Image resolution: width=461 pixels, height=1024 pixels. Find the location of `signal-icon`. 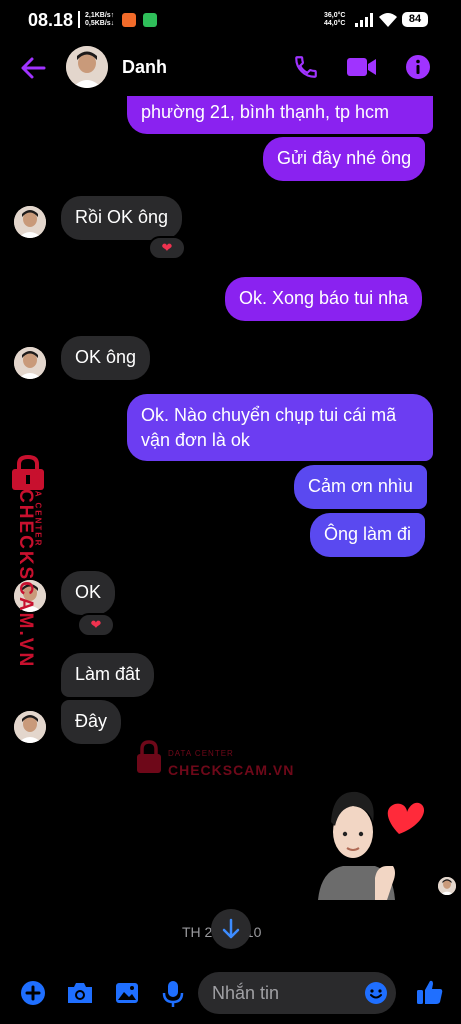

signal-icon is located at coordinates (364, 20).